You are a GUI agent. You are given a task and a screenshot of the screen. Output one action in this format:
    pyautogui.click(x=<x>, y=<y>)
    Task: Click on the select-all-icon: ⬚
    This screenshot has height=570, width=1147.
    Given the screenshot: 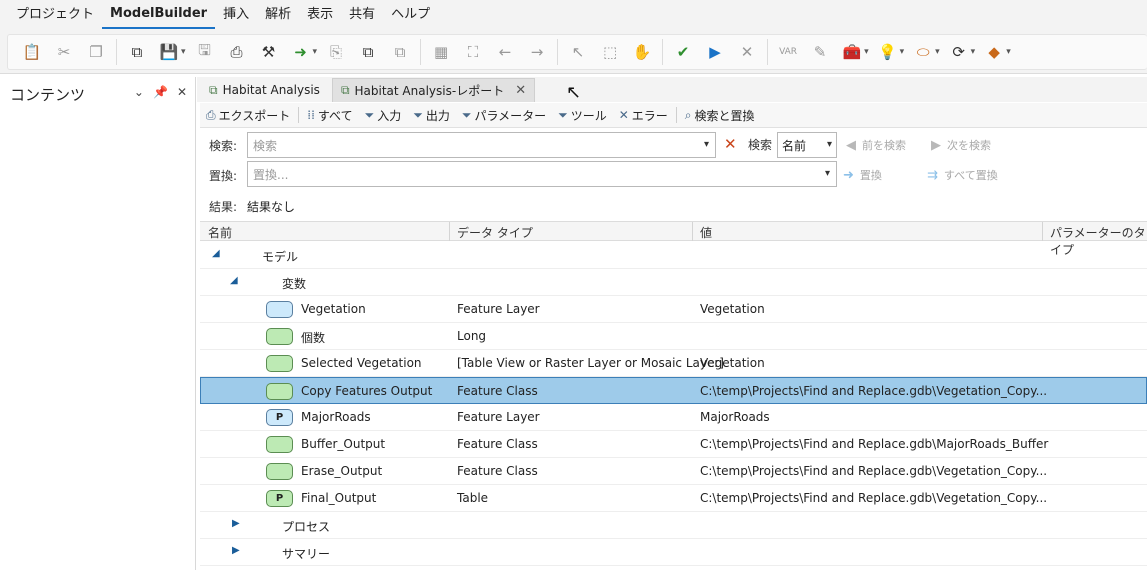 What is the action you would take?
    pyautogui.click(x=610, y=52)
    